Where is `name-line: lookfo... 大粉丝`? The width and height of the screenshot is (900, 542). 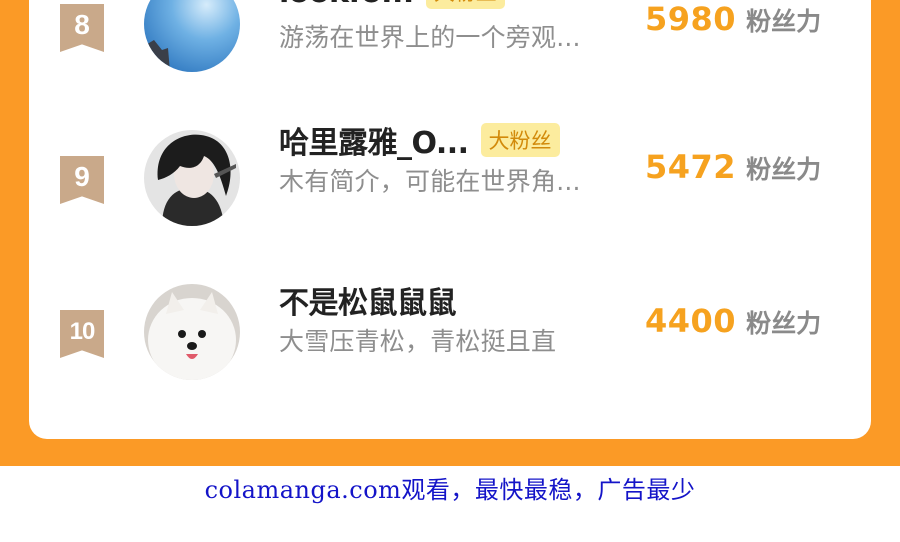
name-line: lookfo... 大粉丝 is located at coordinates (392, 6).